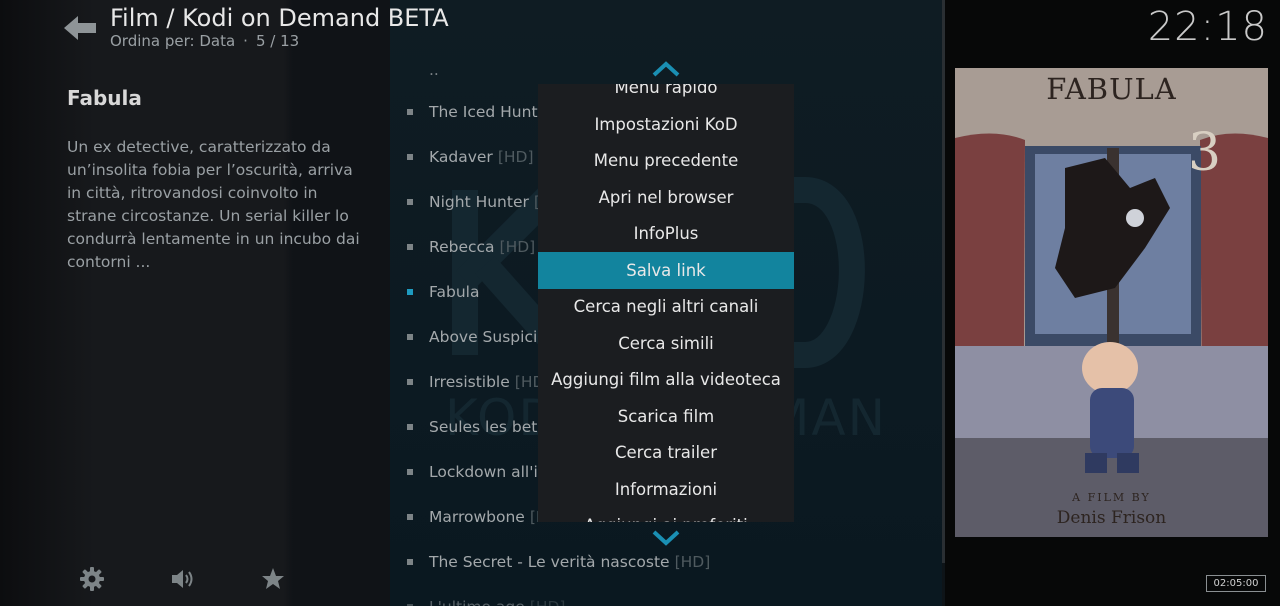 This screenshot has height=606, width=1280. I want to click on list-item-label: Night Hunter, so click(479, 202).